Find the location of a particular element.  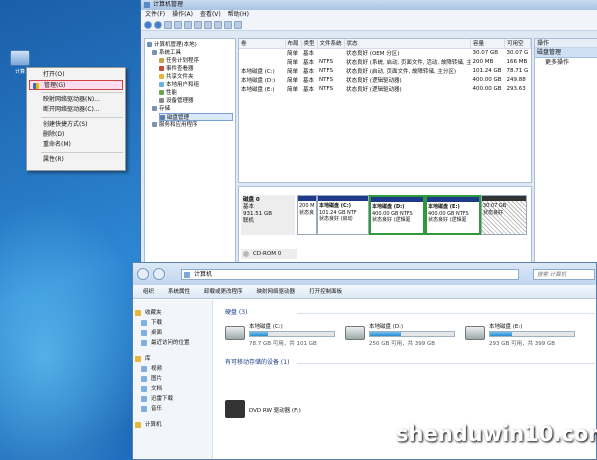

menu-action: 操作(A) is located at coordinates (182, 14).